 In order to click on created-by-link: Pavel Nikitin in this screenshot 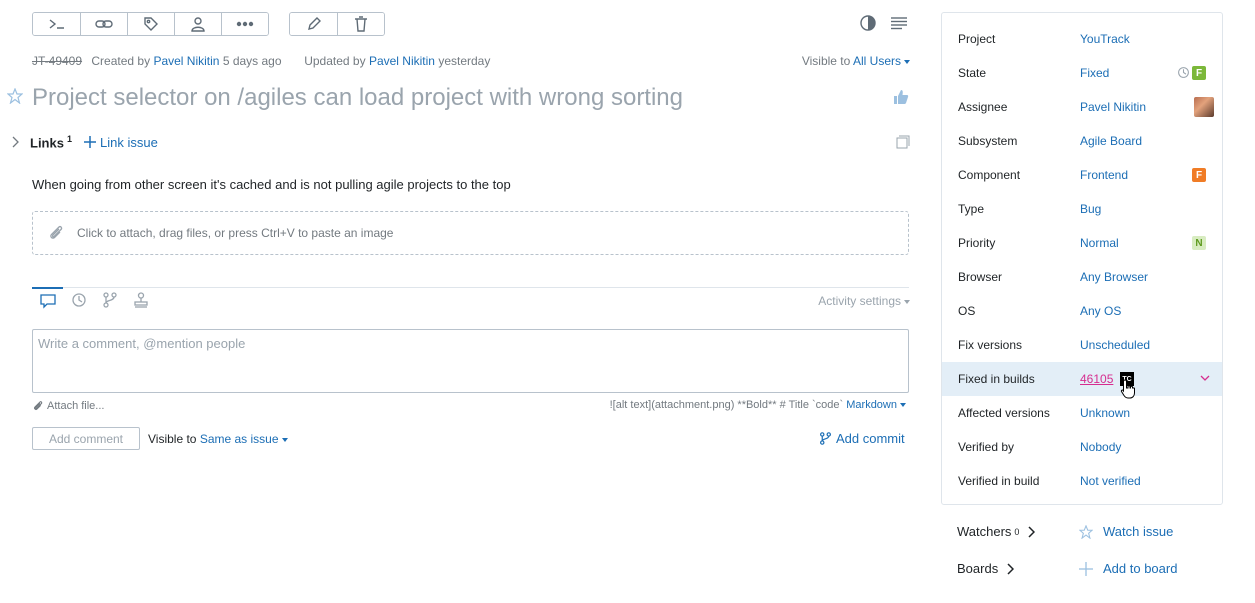, I will do `click(186, 61)`.